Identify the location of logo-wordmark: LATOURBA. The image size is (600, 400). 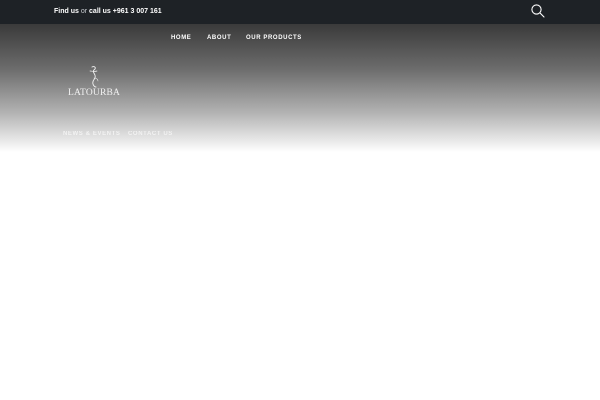
(94, 93).